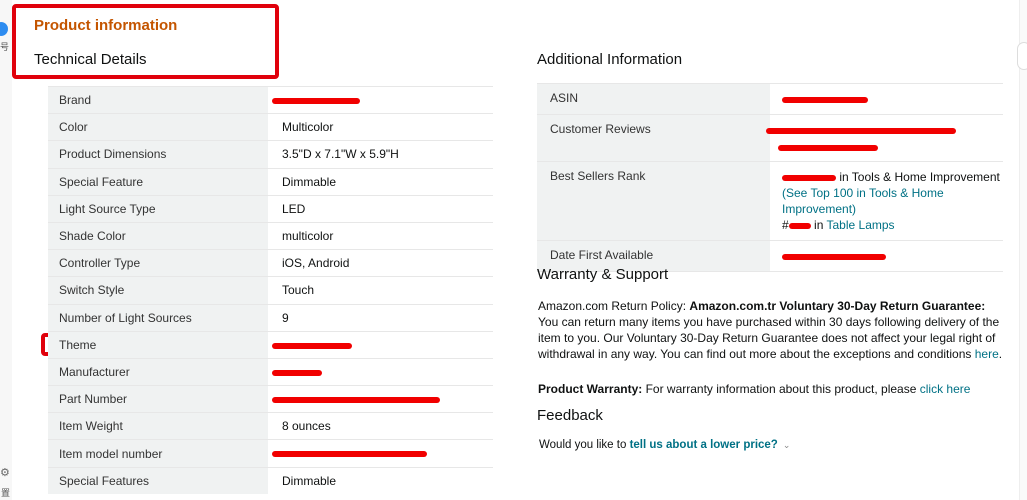  I want to click on tech-detail-label: Part Number, so click(158, 399).